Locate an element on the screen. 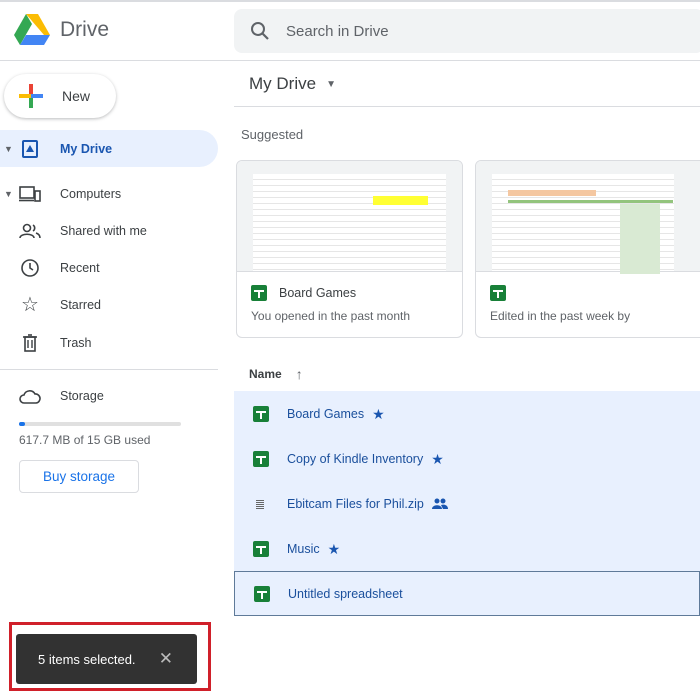  sidebar-item-label: Computers is located at coordinates (91, 193).